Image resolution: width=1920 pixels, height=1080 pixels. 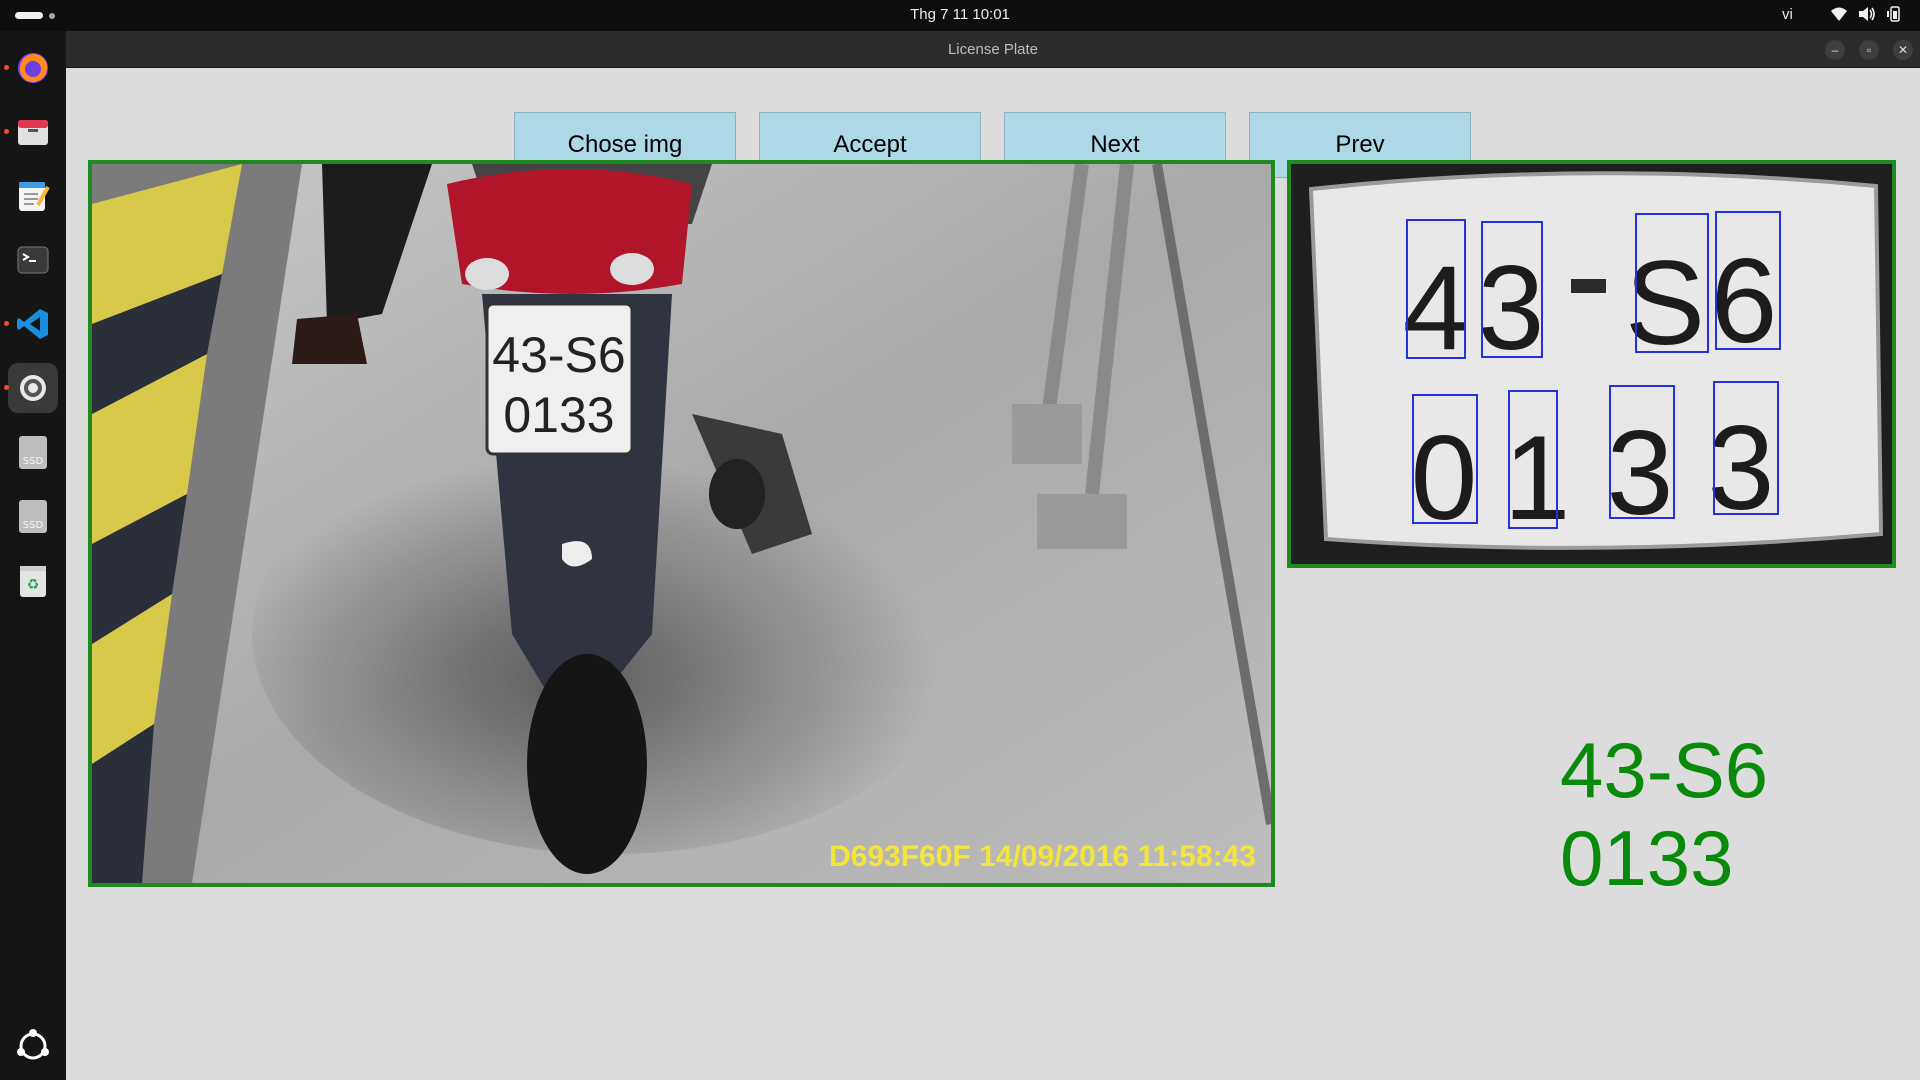 What do you see at coordinates (1444, 478) in the screenshot?
I see `plate-char: 0` at bounding box center [1444, 478].